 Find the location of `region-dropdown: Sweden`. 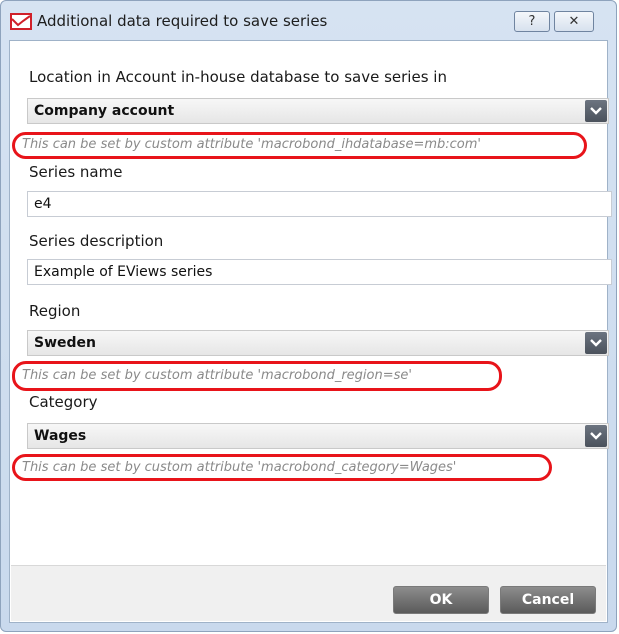

region-dropdown: Sweden is located at coordinates (318, 343).